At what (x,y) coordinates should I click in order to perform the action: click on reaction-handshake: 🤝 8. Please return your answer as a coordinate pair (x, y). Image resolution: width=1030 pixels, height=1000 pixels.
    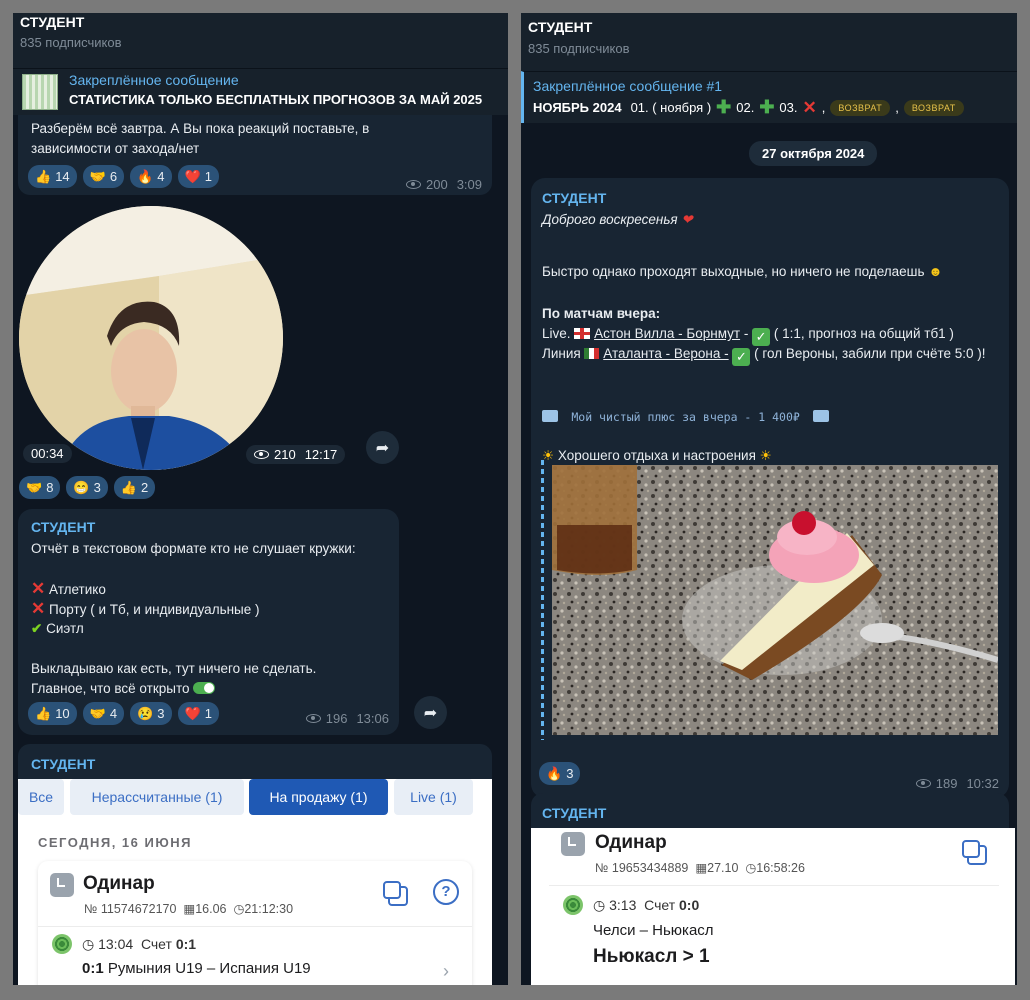
    Looking at the image, I should click on (40, 487).